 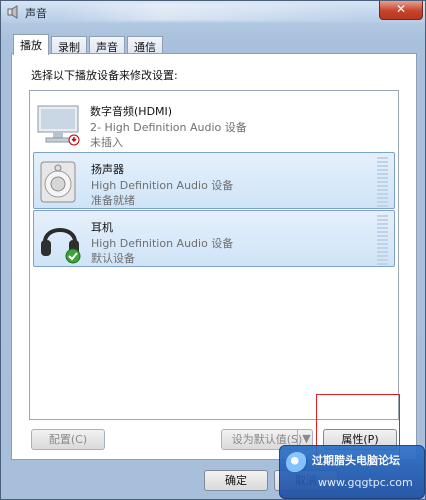 I want to click on watermark-url: www.gqgtpc.com, so click(x=365, y=482).